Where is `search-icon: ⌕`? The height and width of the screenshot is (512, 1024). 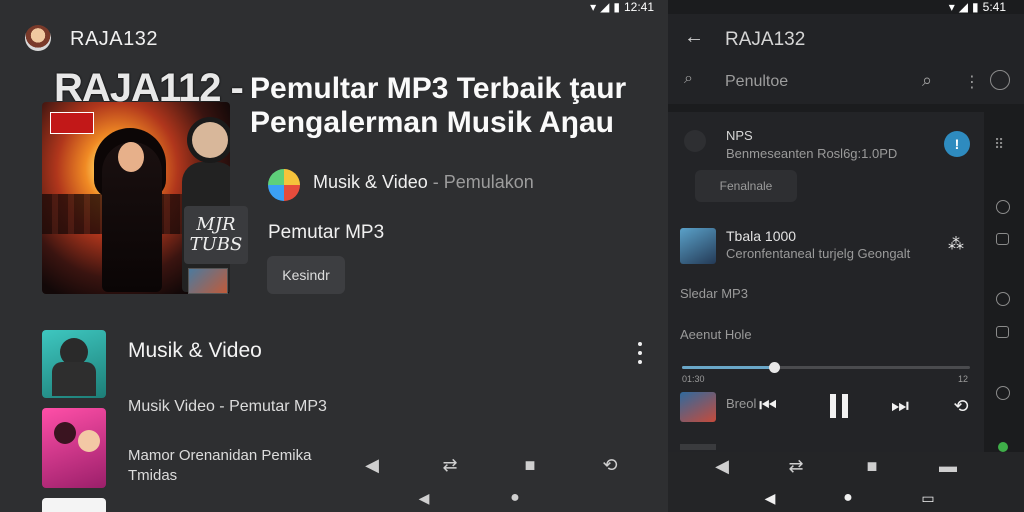 search-icon: ⌕ is located at coordinates (688, 78).